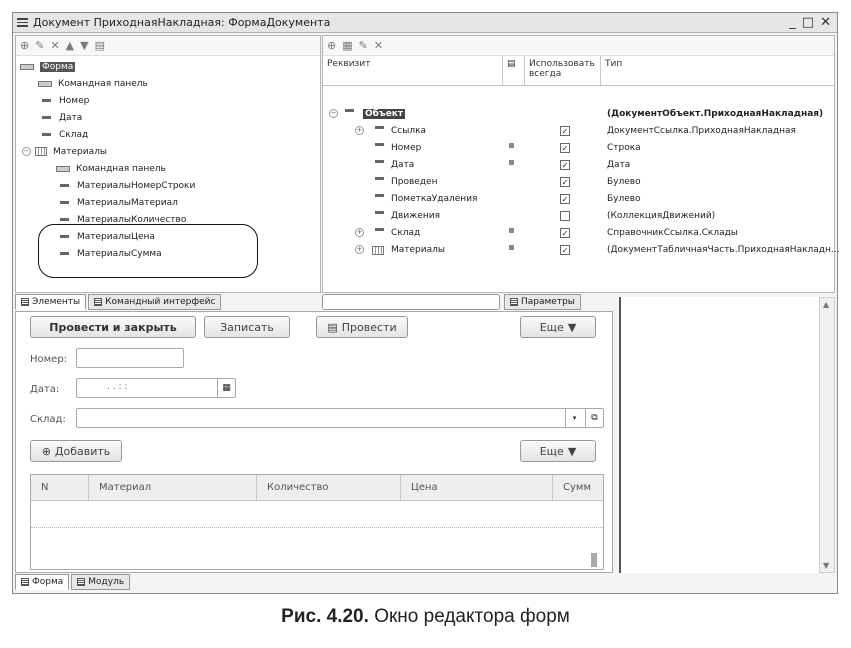  Describe the element at coordinates (329, 488) in the screenshot. I see `column-header-quantity: Количество` at that location.